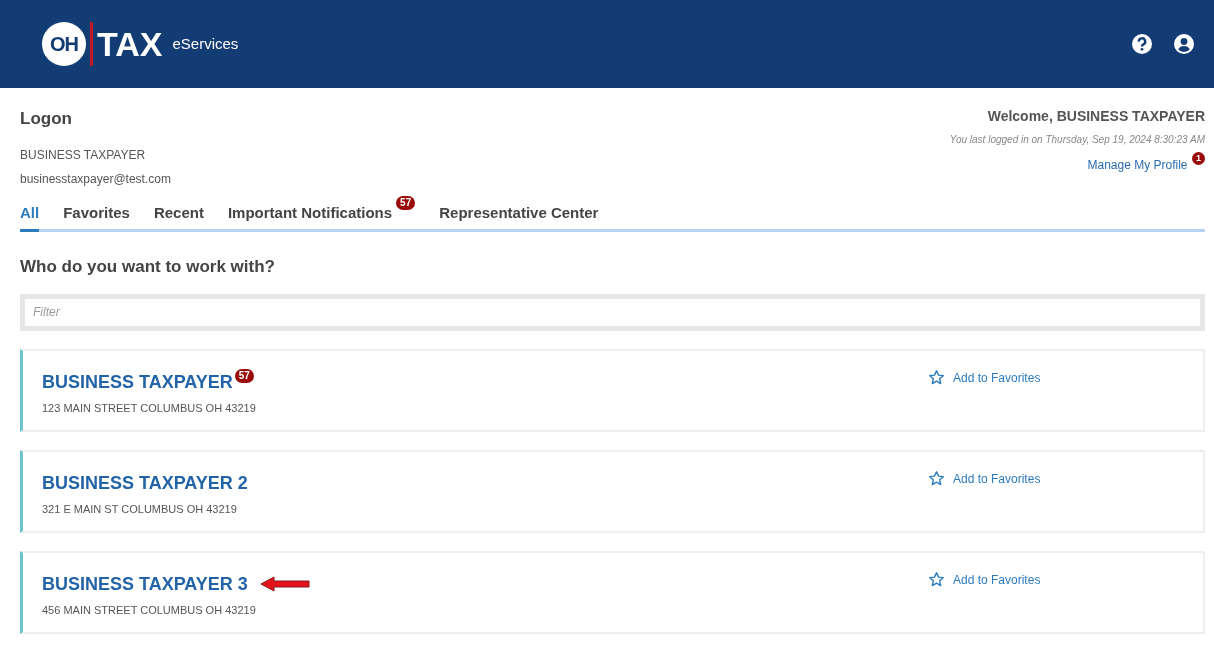 The height and width of the screenshot is (646, 1214). What do you see at coordinates (148, 267) in the screenshot?
I see `section-heading: Who do you want to work with?` at bounding box center [148, 267].